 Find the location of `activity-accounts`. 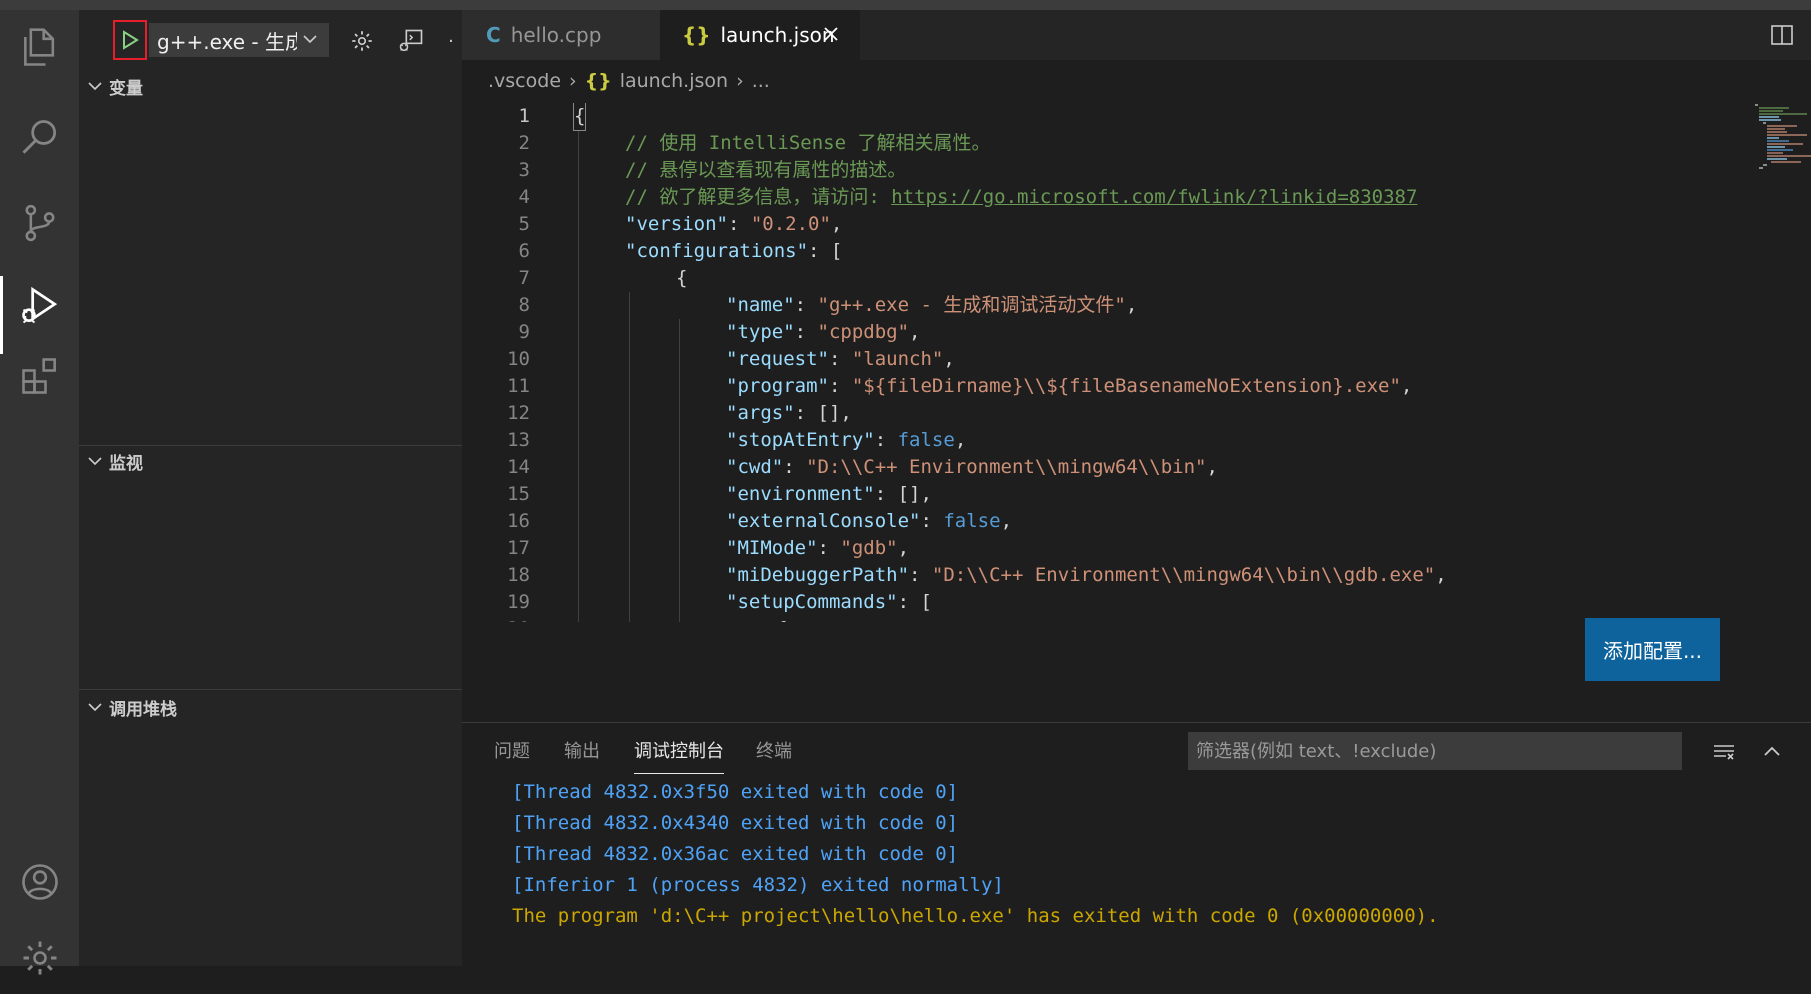

activity-accounts is located at coordinates (39, 882).